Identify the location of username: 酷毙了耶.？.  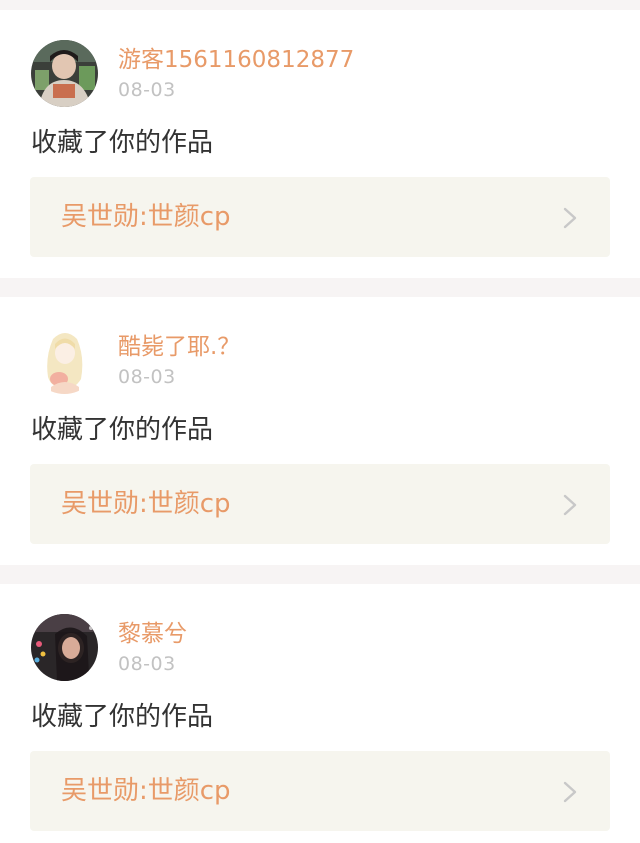
(179, 347).